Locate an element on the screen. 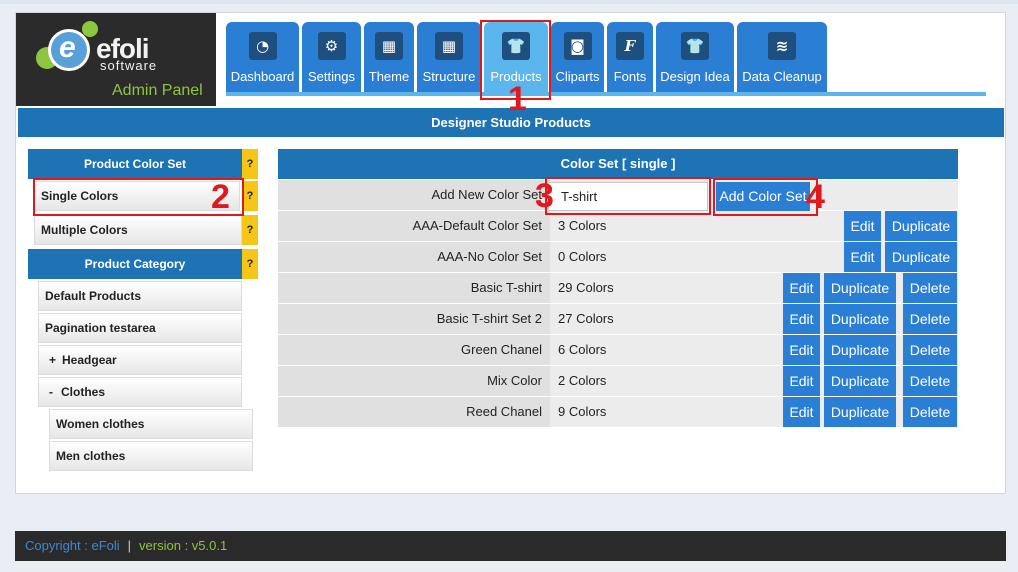 The width and height of the screenshot is (1018, 572). color-set-name: AAA-No Color Set is located at coordinates (414, 257).